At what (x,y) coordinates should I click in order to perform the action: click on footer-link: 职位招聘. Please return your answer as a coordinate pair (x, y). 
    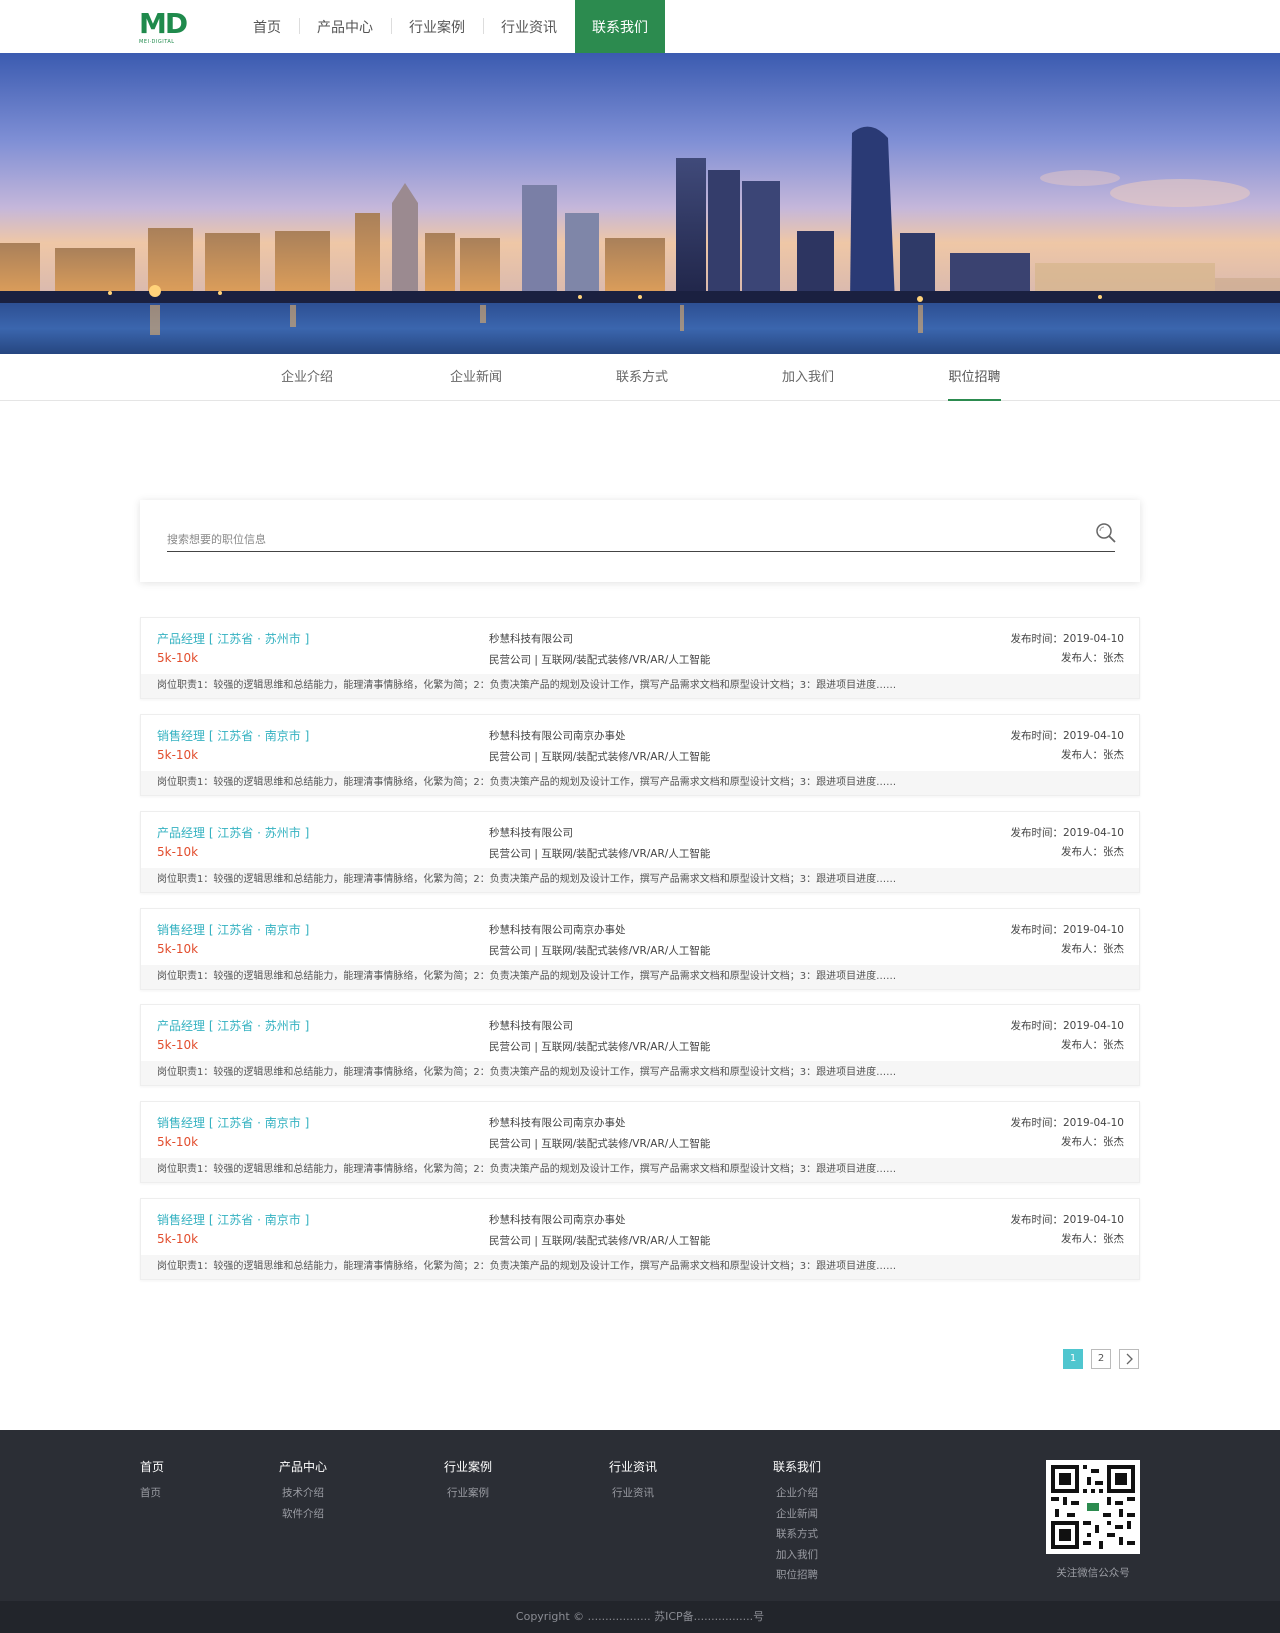
    Looking at the image, I should click on (797, 1575).